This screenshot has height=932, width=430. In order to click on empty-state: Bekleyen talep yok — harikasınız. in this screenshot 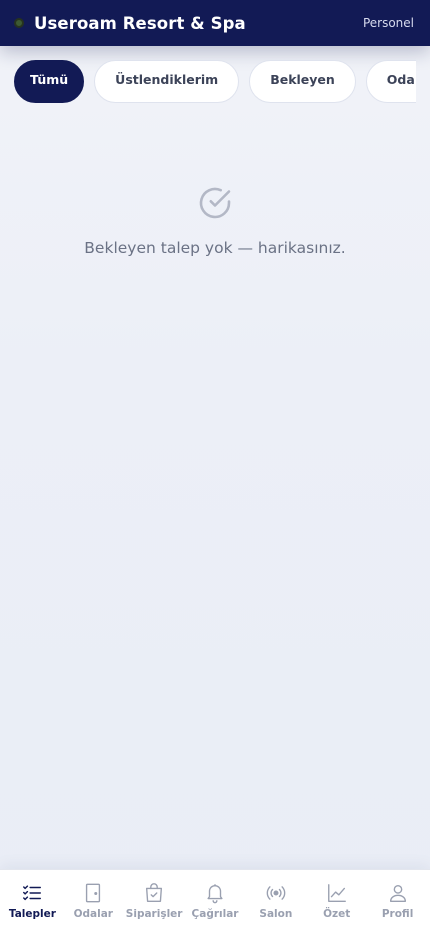, I will do `click(215, 221)`.